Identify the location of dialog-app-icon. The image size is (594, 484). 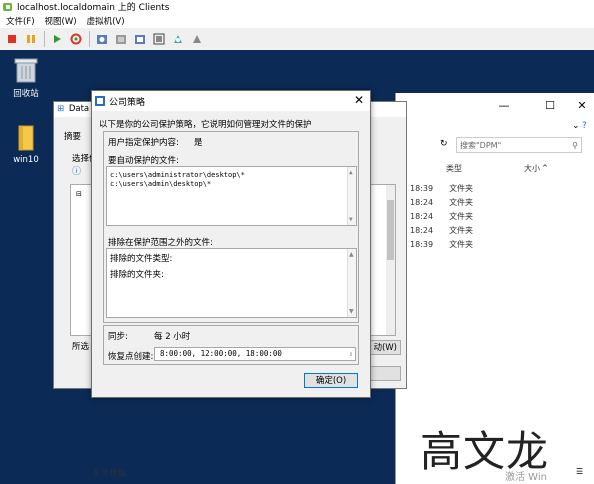
(100, 101).